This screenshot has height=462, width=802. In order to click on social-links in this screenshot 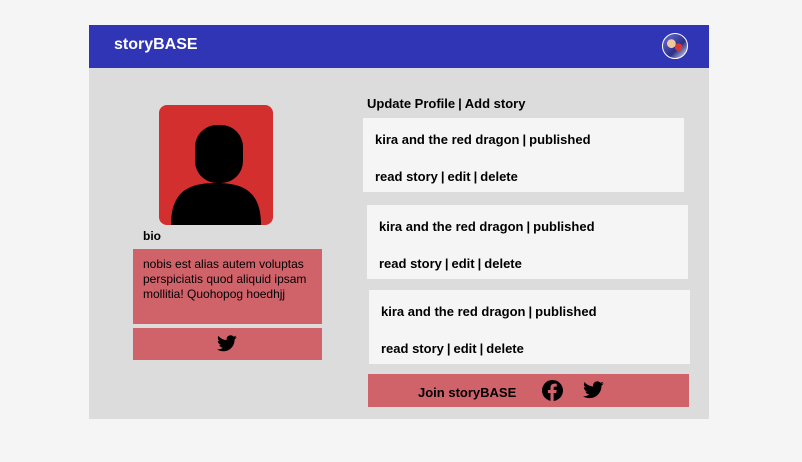, I will do `click(227, 344)`.